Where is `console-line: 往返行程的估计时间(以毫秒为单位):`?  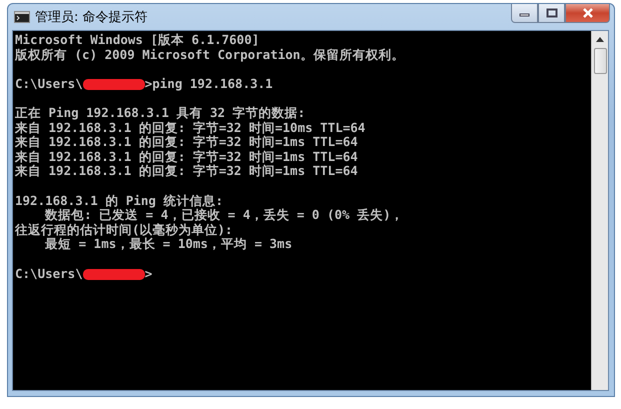
console-line: 往返行程的估计时间(以毫秒为单位): is located at coordinates (124, 230).